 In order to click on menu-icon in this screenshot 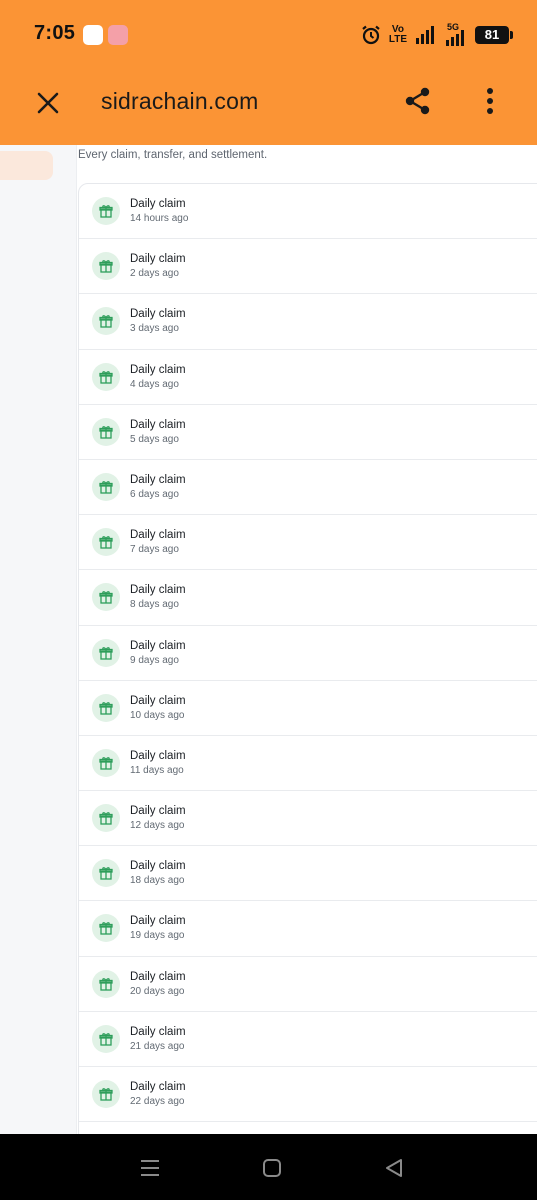, I will do `click(150, 1168)`.